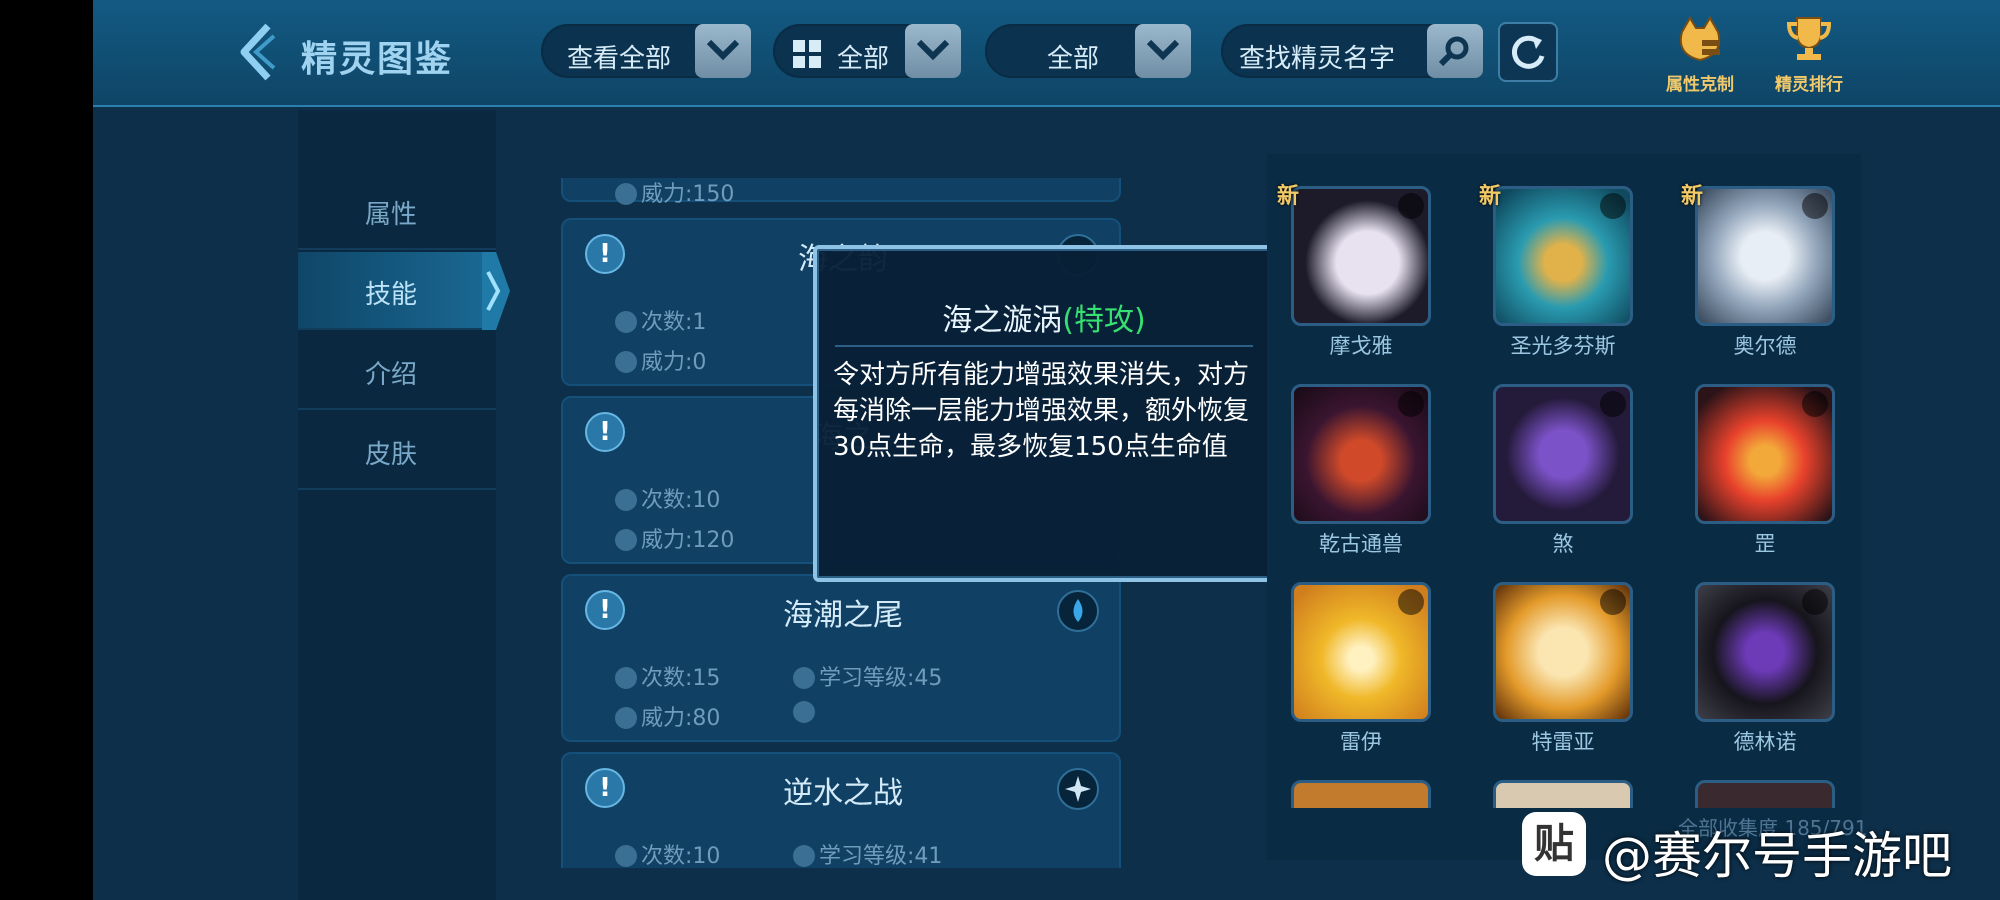 This screenshot has height=900, width=2000. What do you see at coordinates (1563, 544) in the screenshot?
I see `sprite-name: 煞` at bounding box center [1563, 544].